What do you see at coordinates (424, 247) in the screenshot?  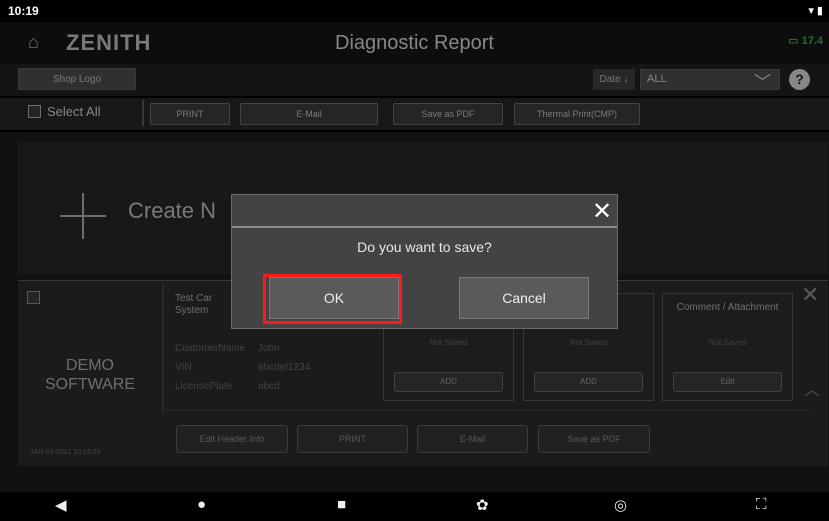 I see `dialog-message: Do you want to save?` at bounding box center [424, 247].